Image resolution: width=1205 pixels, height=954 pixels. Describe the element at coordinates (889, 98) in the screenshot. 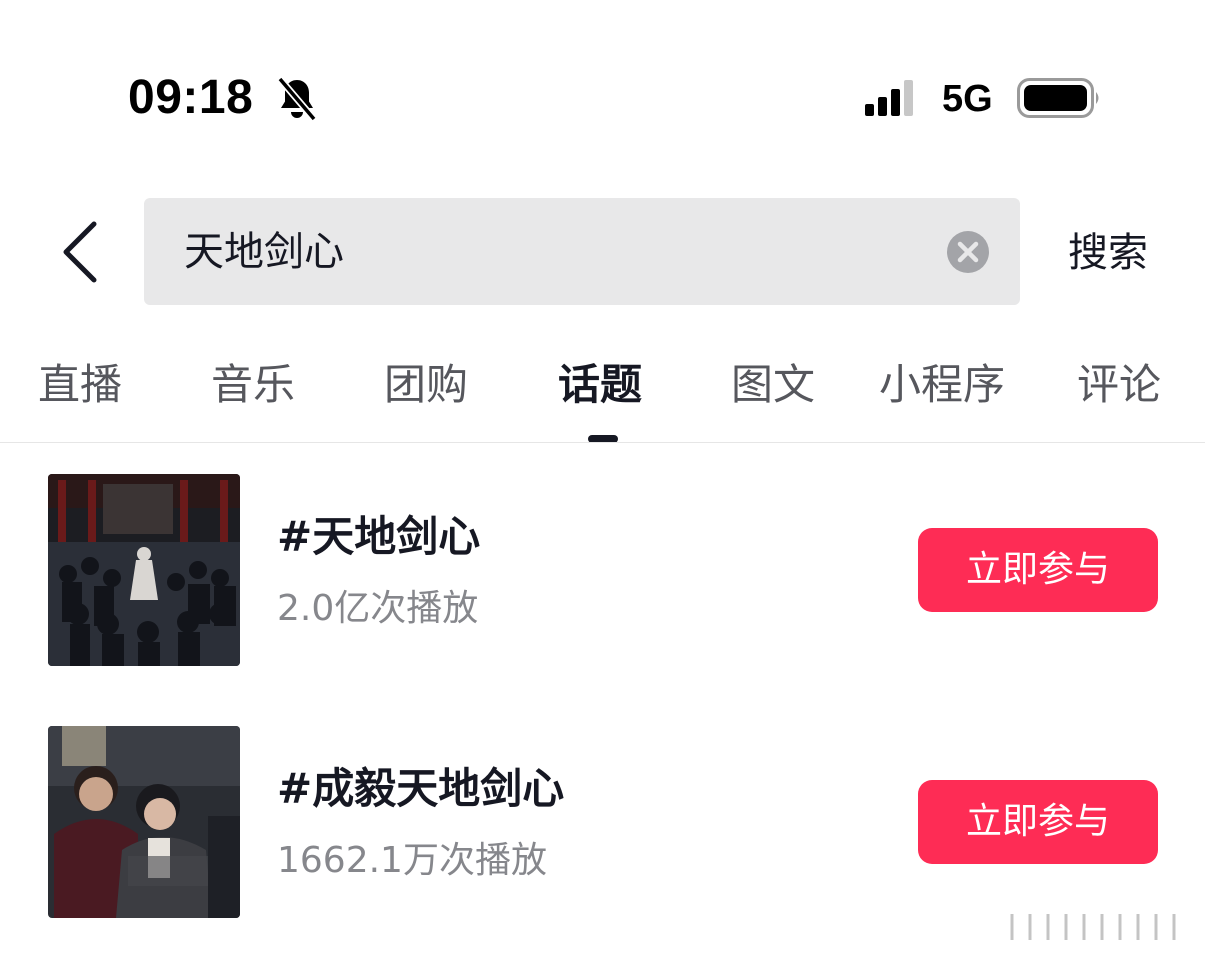

I see `signal-icon` at that location.